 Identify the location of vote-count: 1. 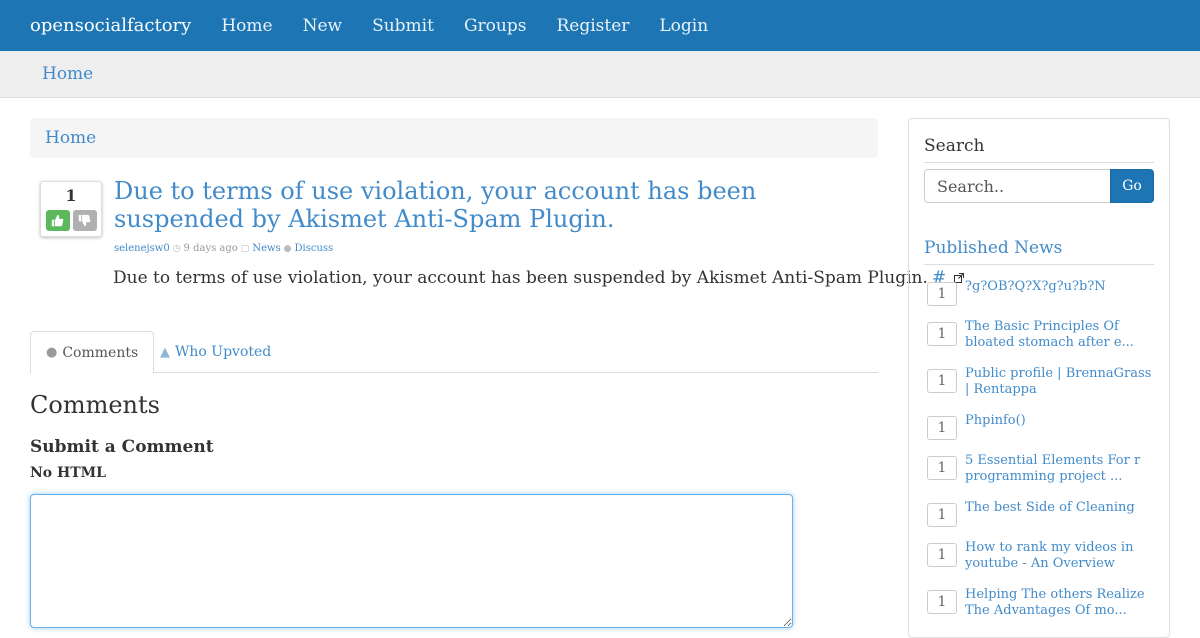
(71, 195).